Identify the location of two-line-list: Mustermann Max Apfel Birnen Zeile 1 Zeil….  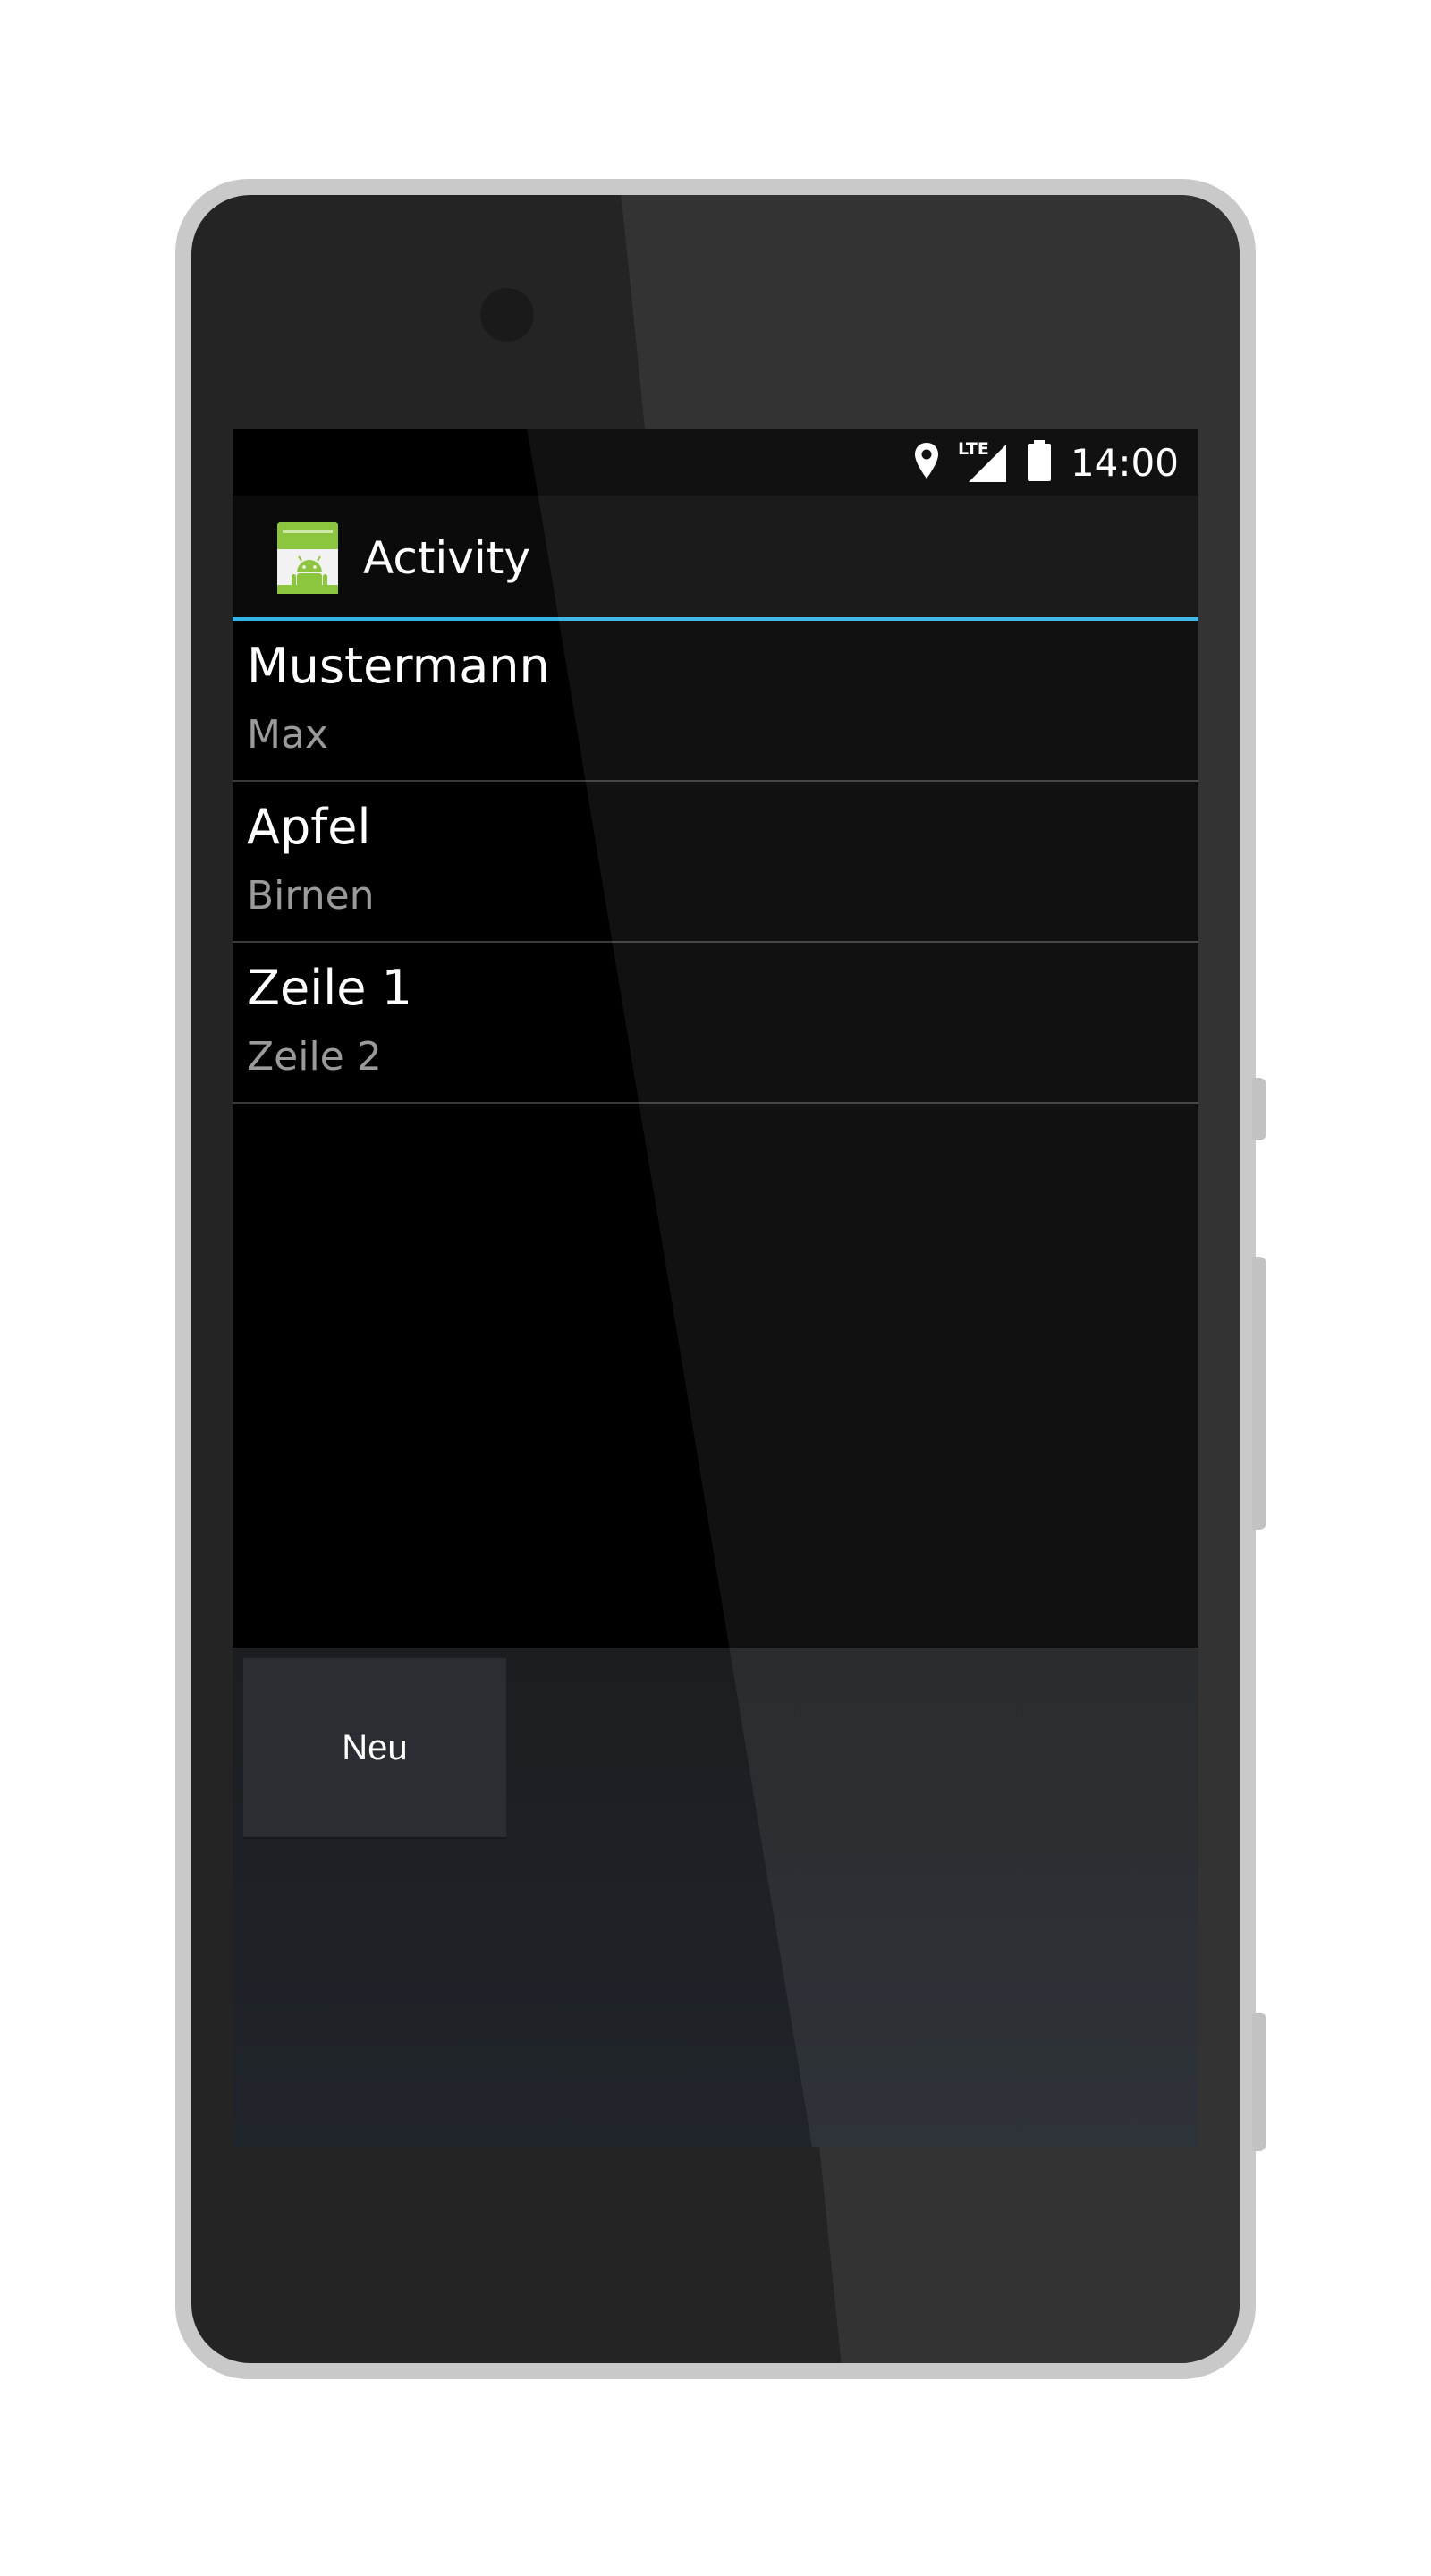
(716, 862).